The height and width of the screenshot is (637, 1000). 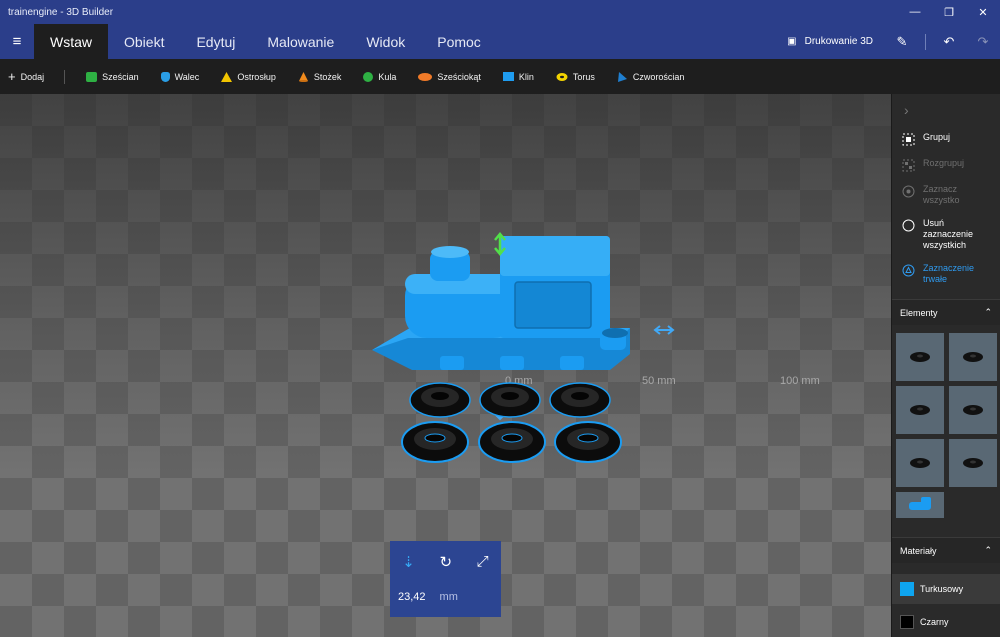 I want to click on redo-icon: ↷, so click(x=983, y=41).